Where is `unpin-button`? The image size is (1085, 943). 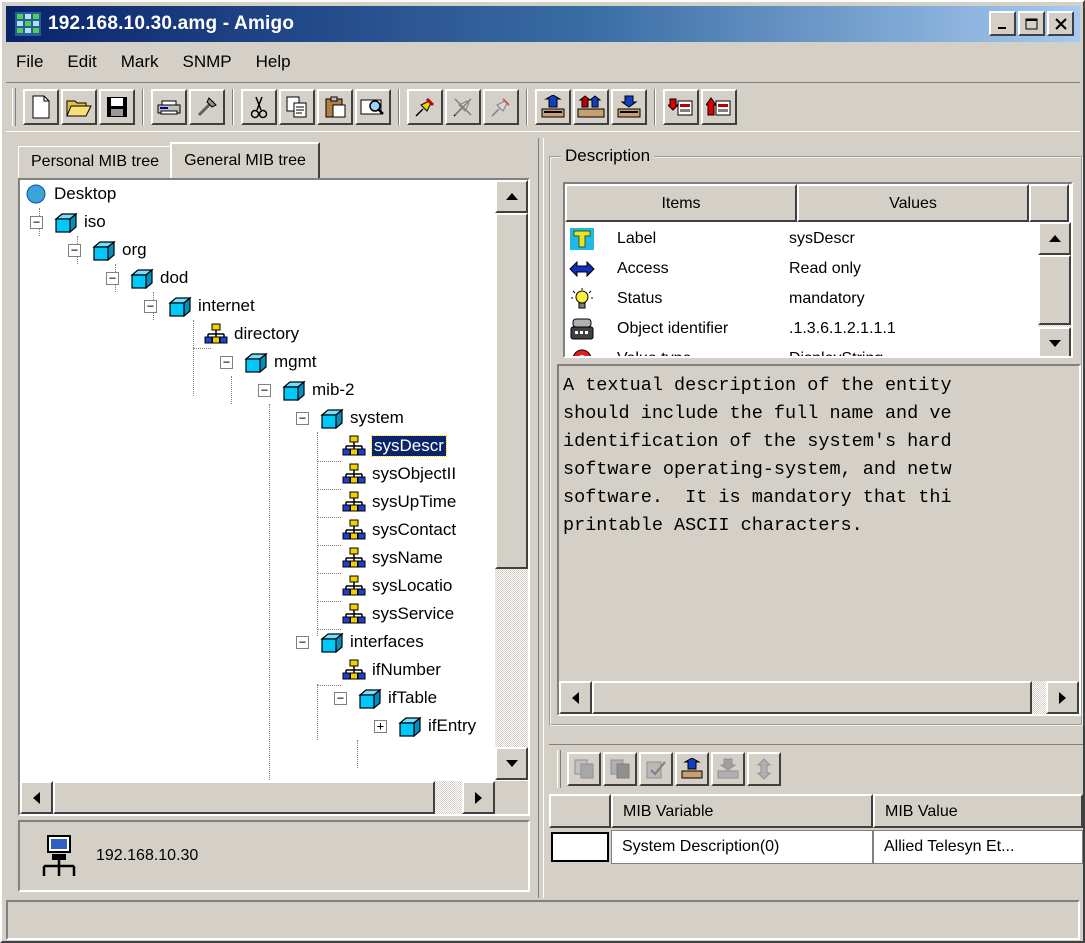 unpin-button is located at coordinates (463, 107).